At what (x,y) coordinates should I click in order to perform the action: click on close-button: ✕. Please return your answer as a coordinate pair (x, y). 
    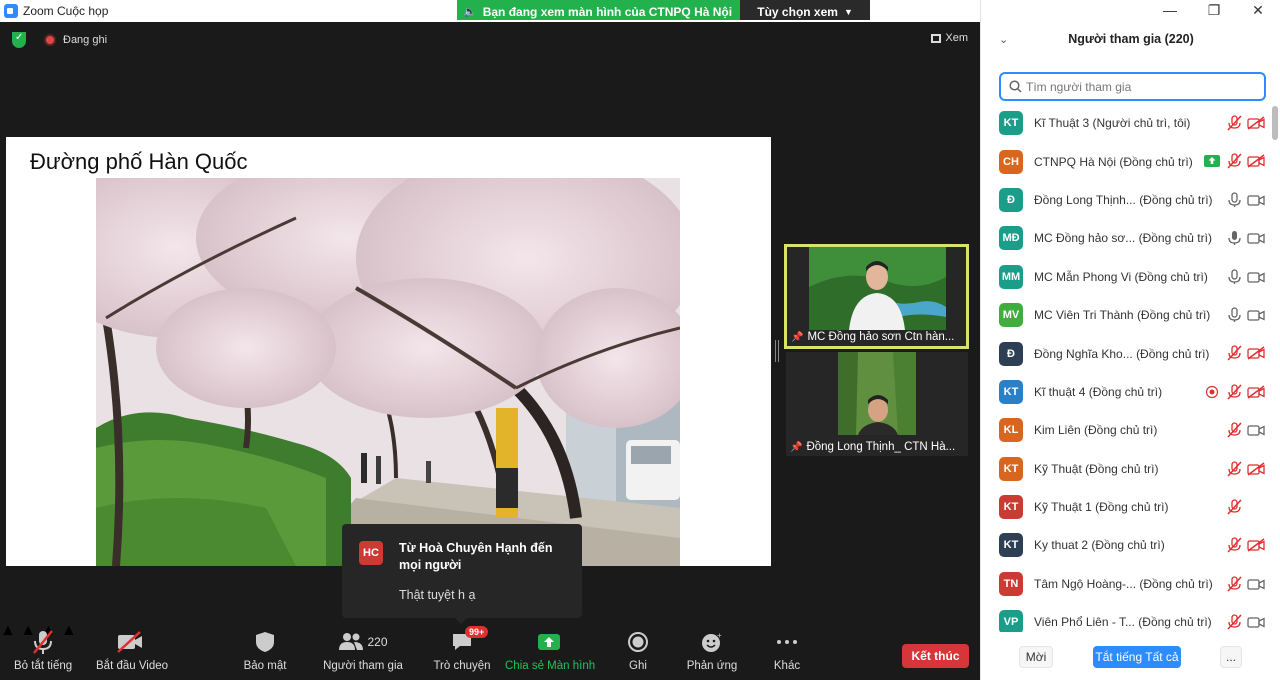
    Looking at the image, I should click on (1258, 11).